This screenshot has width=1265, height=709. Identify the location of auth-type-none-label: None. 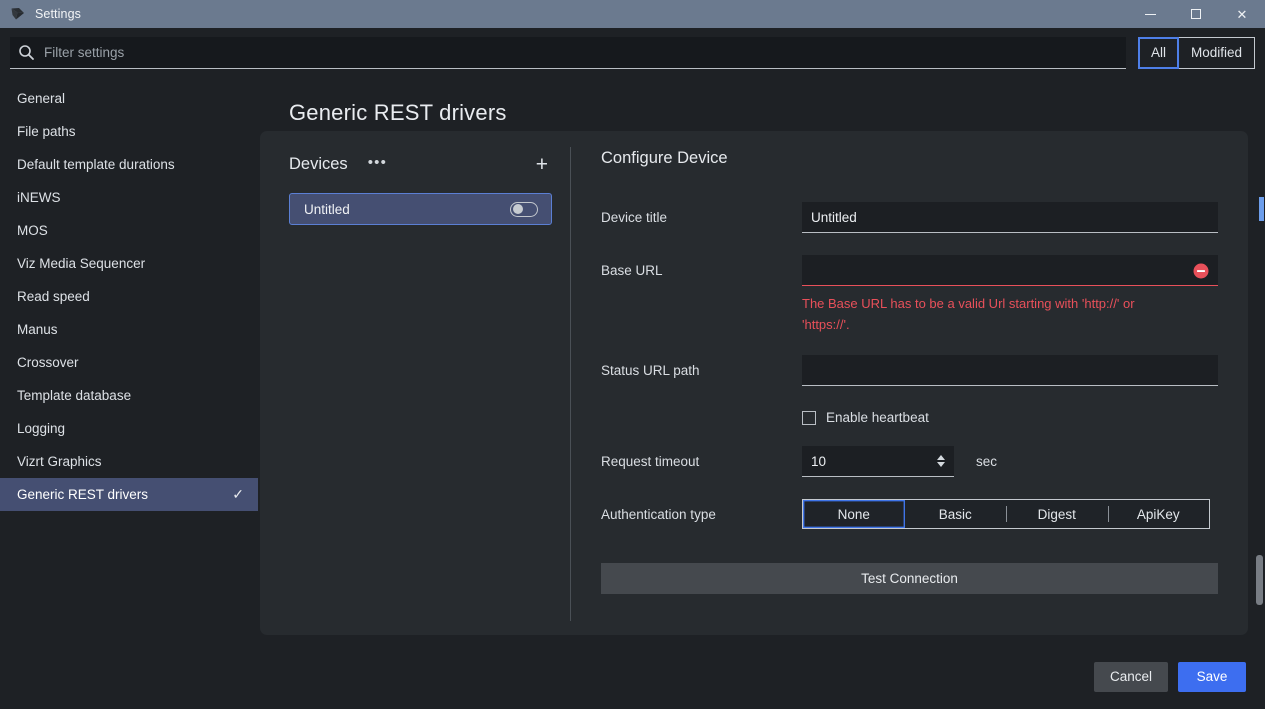
(853, 514).